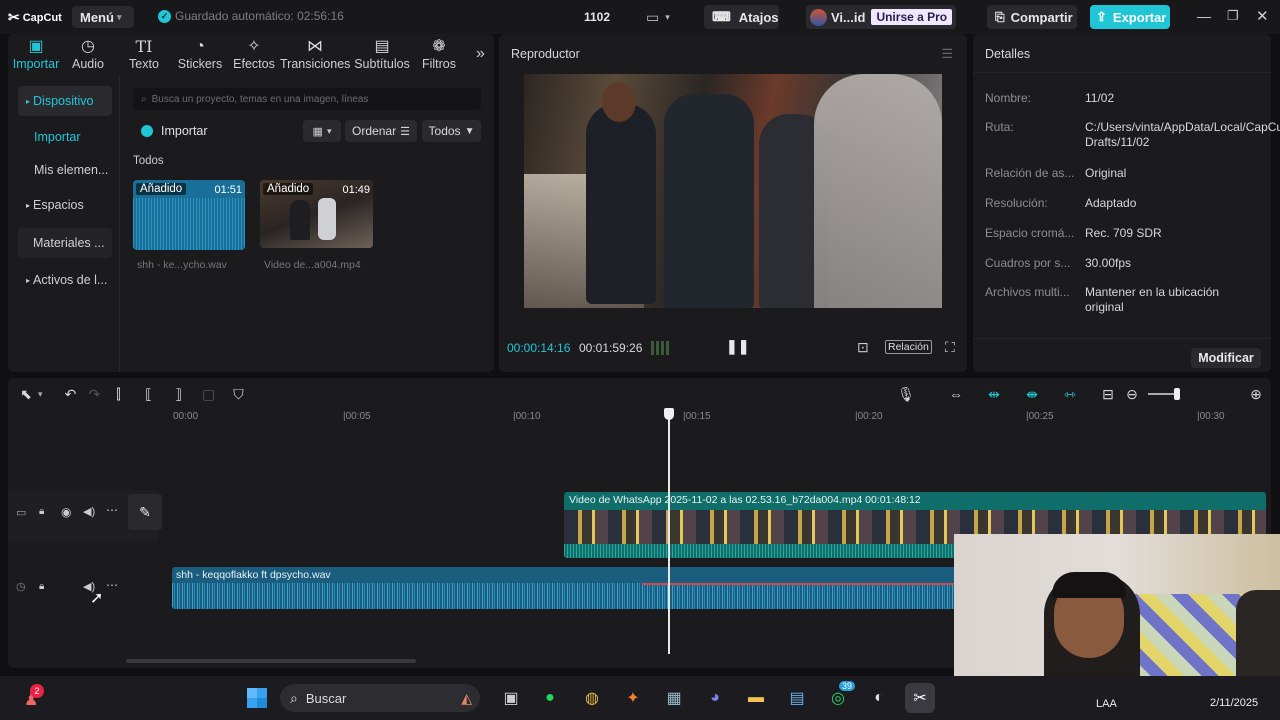 The height and width of the screenshot is (720, 1280). I want to click on caption-icon: ⊟, so click(1108, 394).